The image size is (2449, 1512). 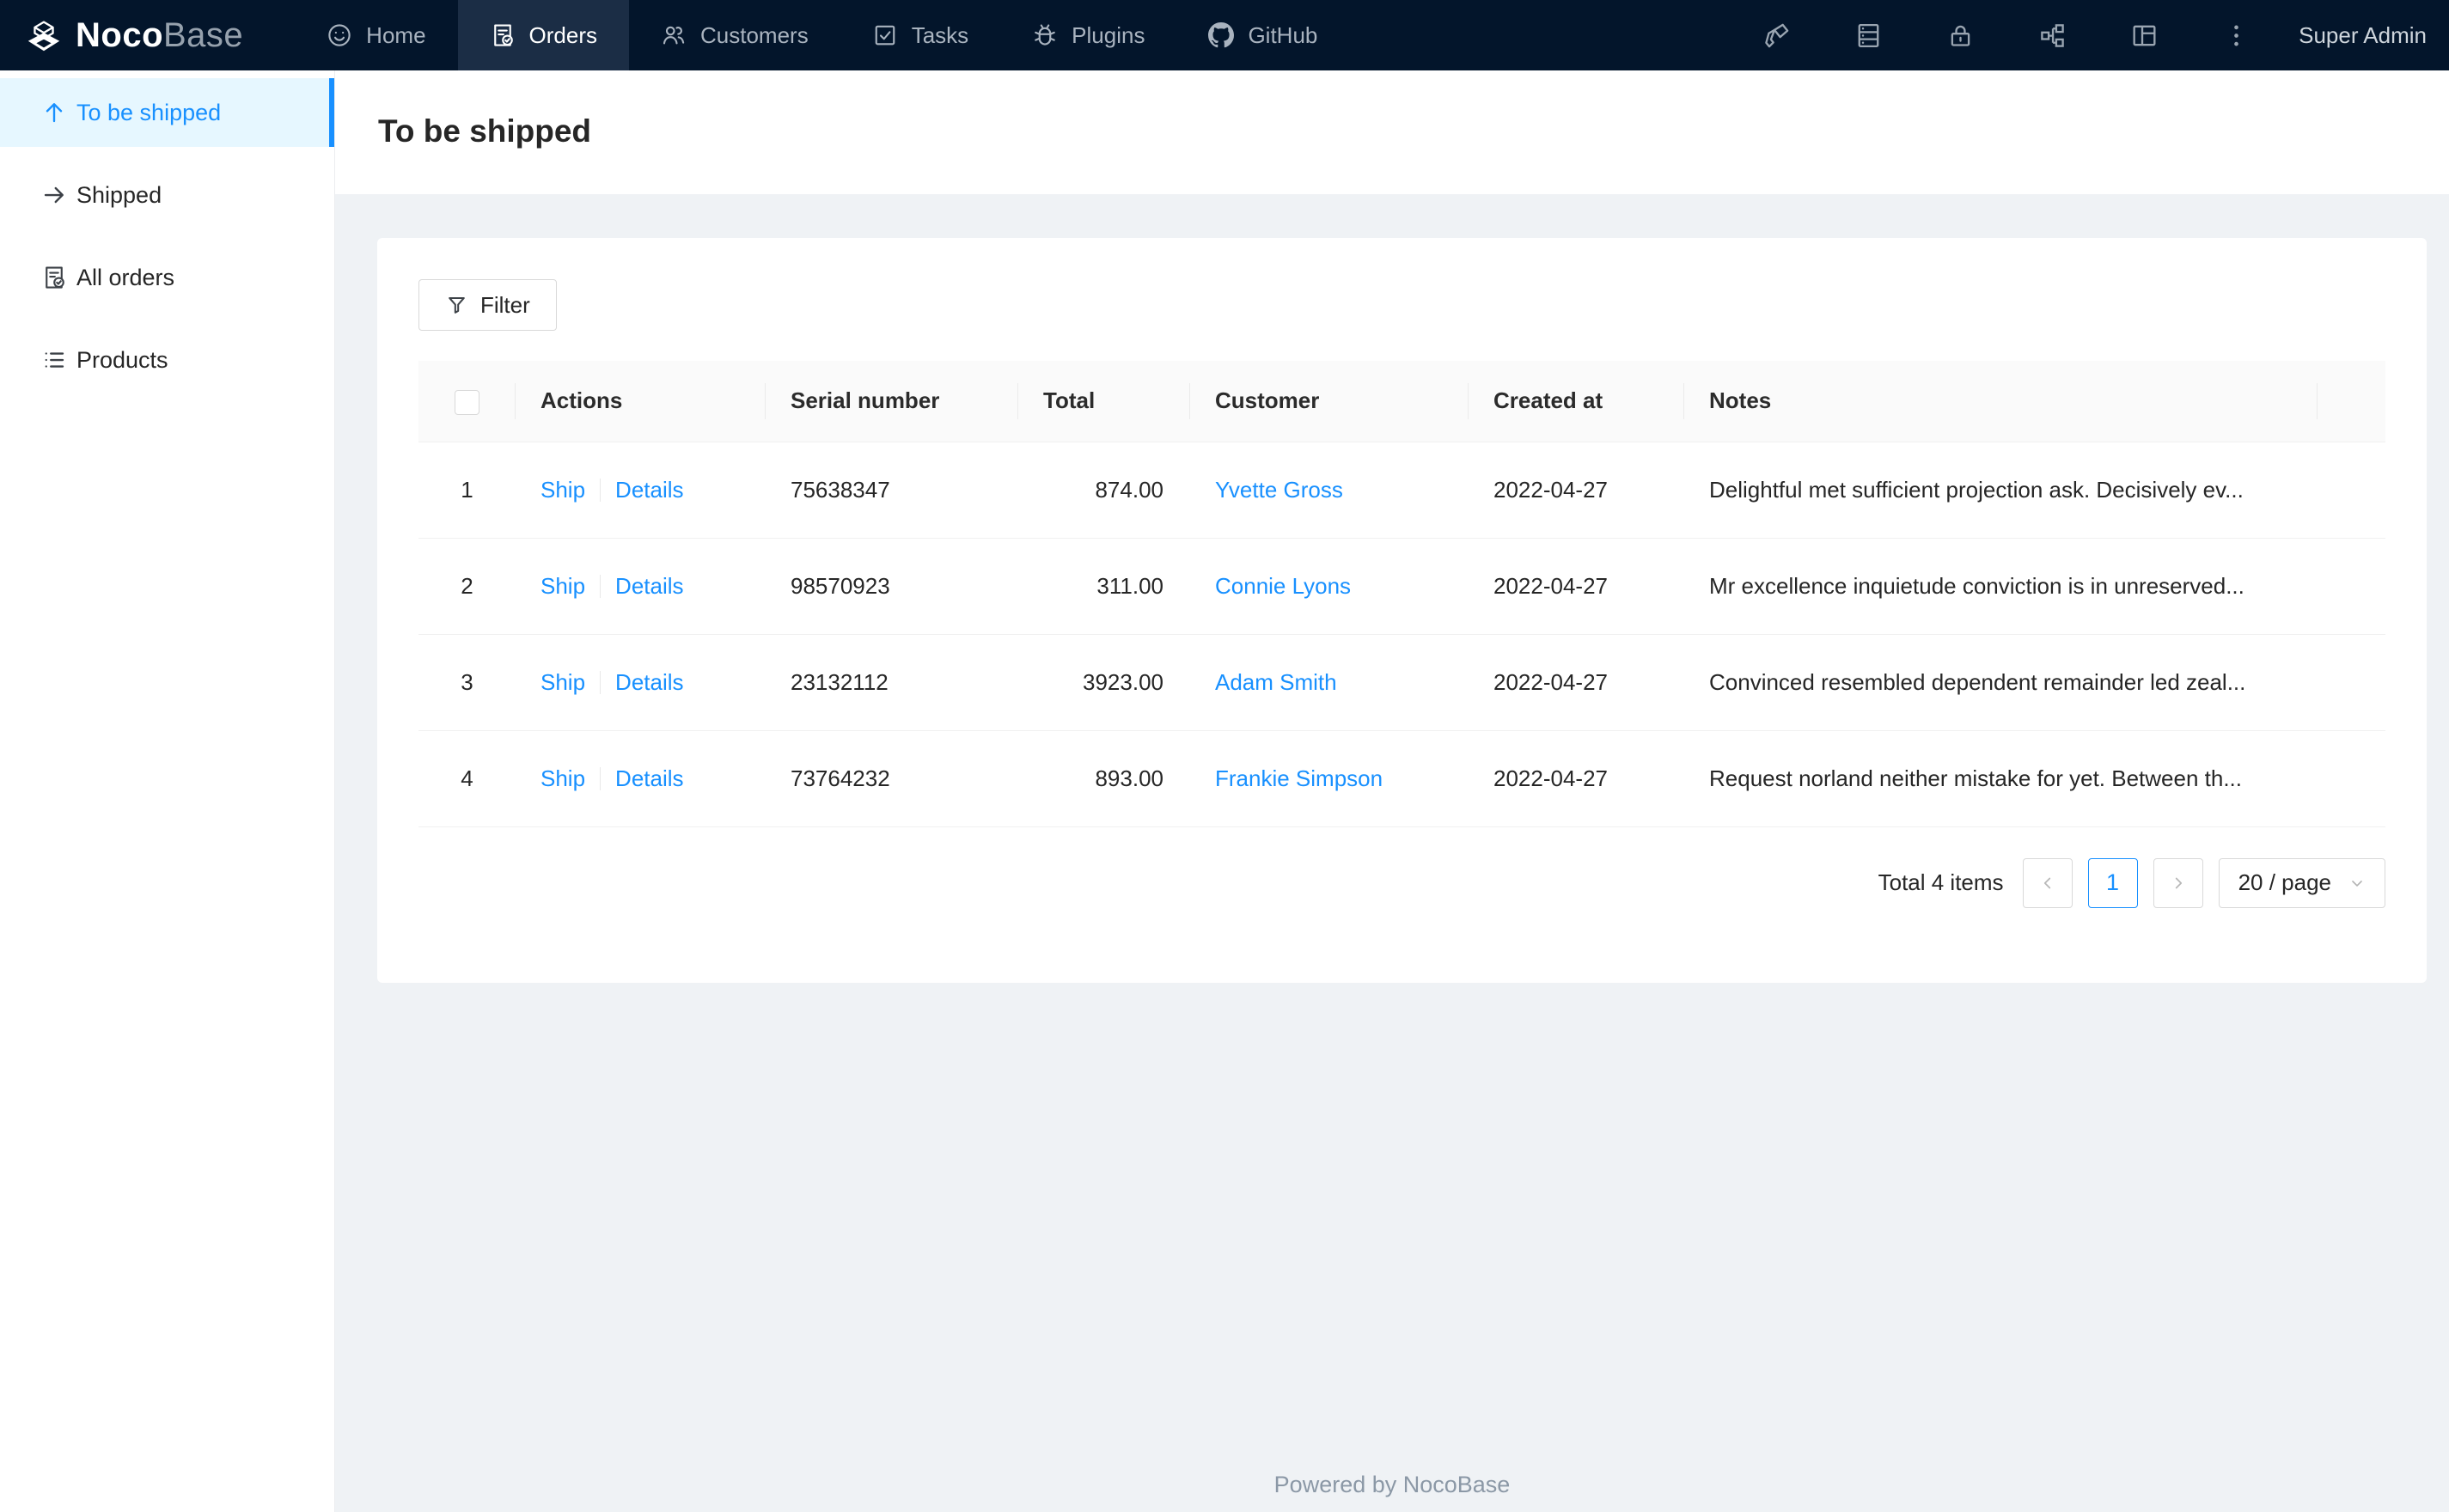 What do you see at coordinates (1961, 35) in the screenshot?
I see `lock-icon` at bounding box center [1961, 35].